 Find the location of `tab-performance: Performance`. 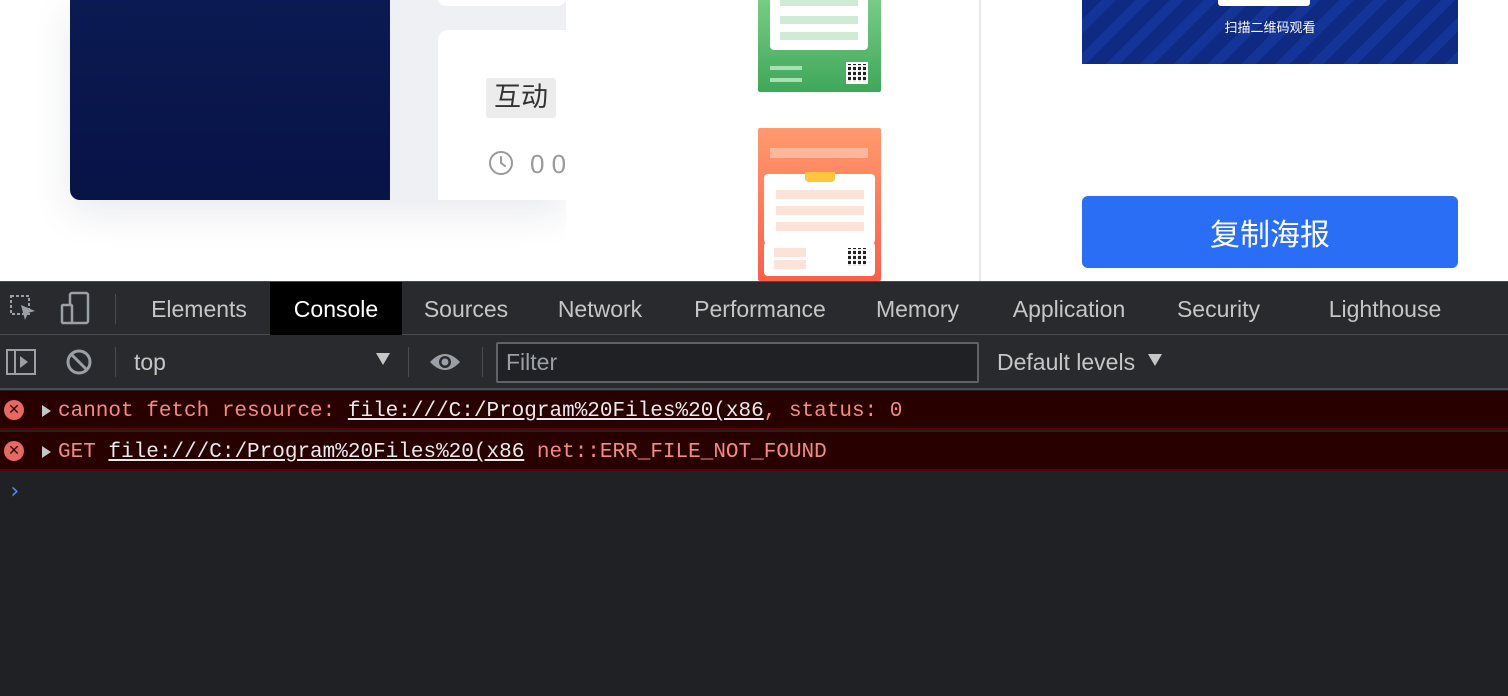

tab-performance: Performance is located at coordinates (760, 308).